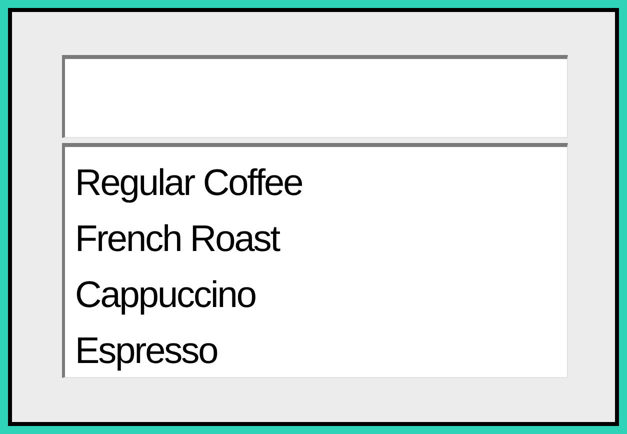  What do you see at coordinates (177, 239) in the screenshot?
I see `list-item: French Roast` at bounding box center [177, 239].